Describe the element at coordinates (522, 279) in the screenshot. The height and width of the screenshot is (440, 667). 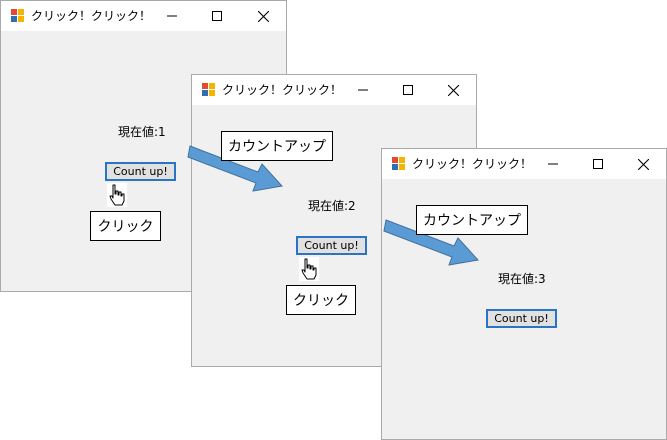
I see `current-value-label: 現在値:3` at that location.